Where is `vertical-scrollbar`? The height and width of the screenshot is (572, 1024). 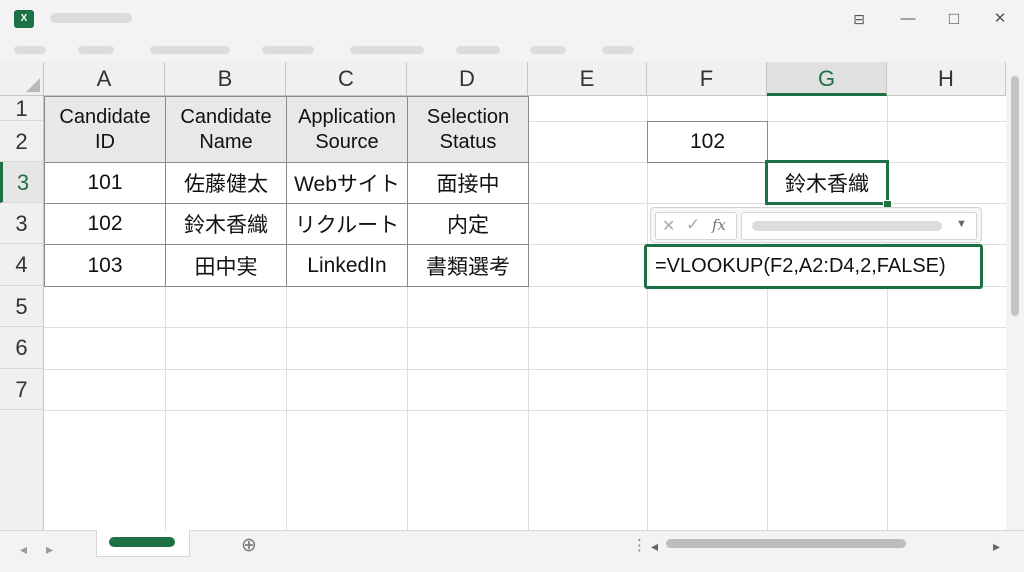 vertical-scrollbar is located at coordinates (1015, 296).